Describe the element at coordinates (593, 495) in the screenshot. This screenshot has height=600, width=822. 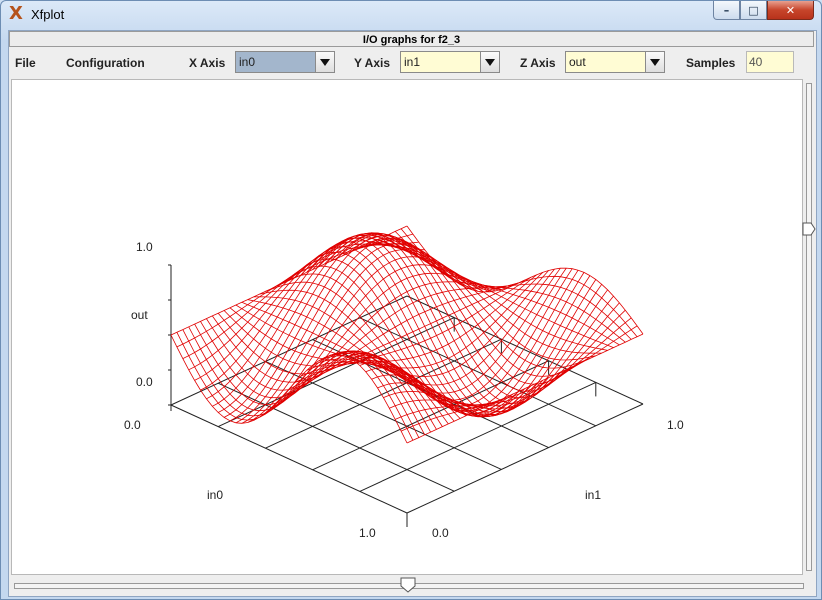
I see `in1-axis-name-label: in1` at that location.